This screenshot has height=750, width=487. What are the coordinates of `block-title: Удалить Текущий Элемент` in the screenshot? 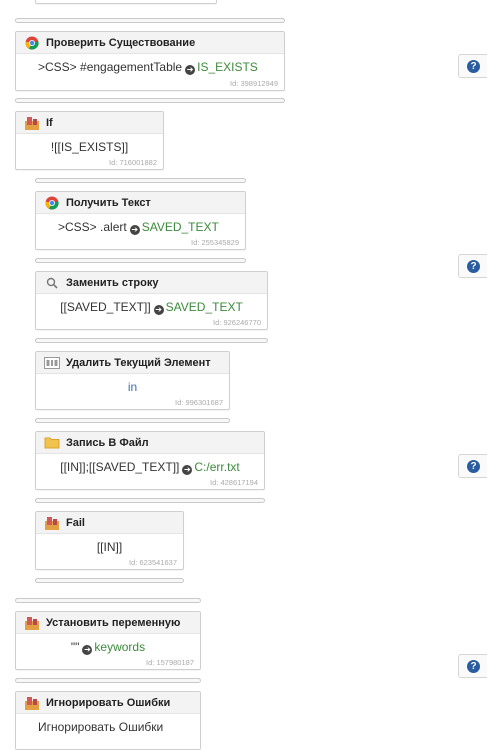 It's located at (138, 362).